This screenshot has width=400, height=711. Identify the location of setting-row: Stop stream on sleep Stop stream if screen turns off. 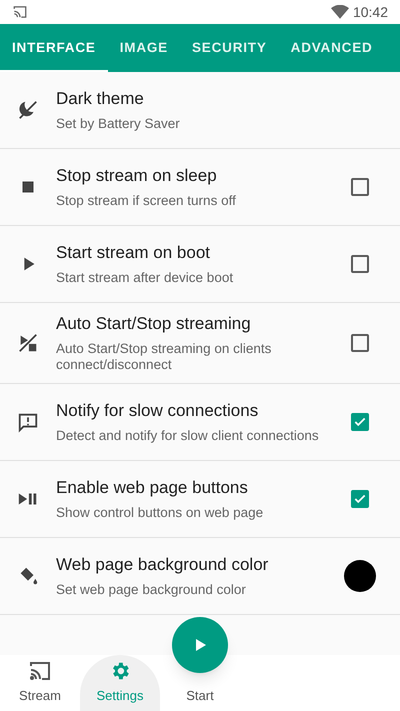
(200, 187).